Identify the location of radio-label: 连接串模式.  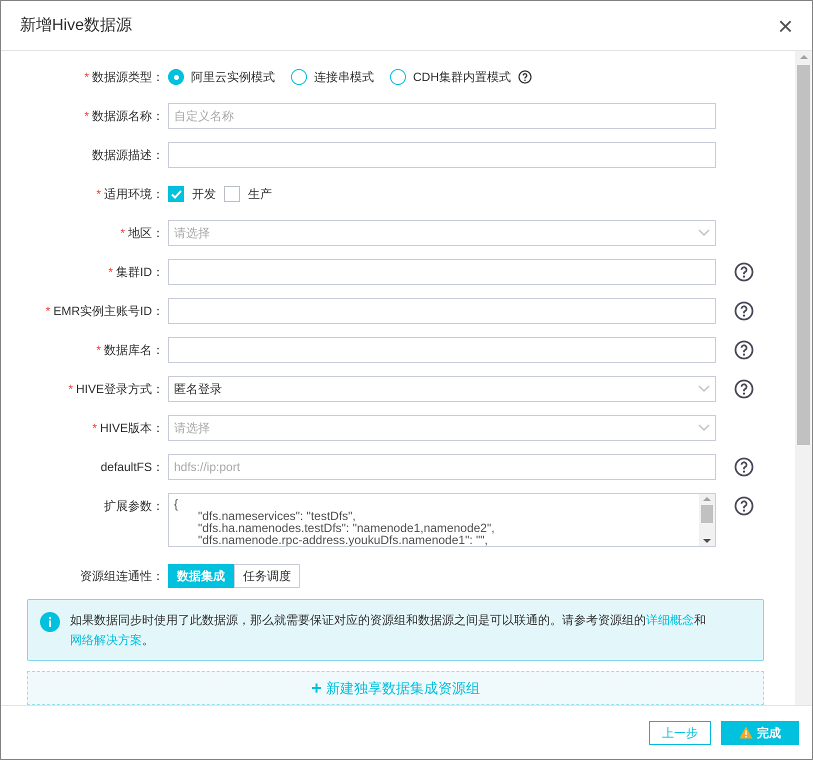
(344, 77).